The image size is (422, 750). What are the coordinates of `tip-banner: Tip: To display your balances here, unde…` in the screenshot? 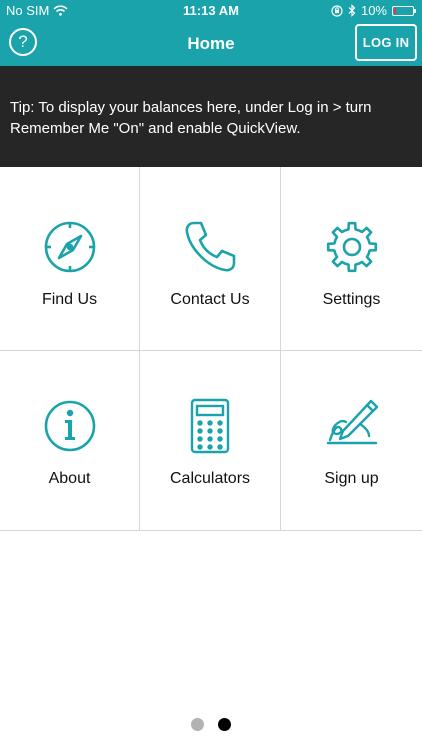 It's located at (211, 116).